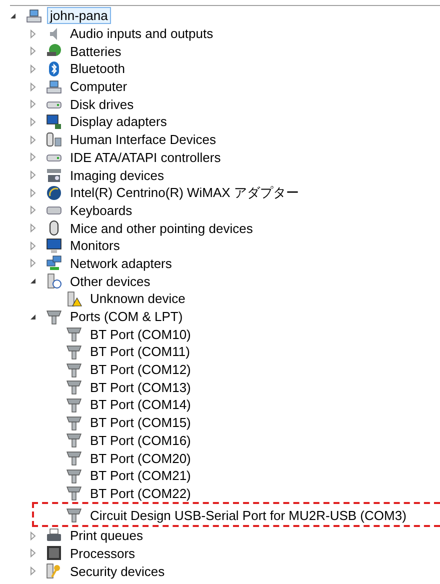 The width and height of the screenshot is (440, 584). What do you see at coordinates (54, 175) in the screenshot?
I see `camera-icon` at bounding box center [54, 175].